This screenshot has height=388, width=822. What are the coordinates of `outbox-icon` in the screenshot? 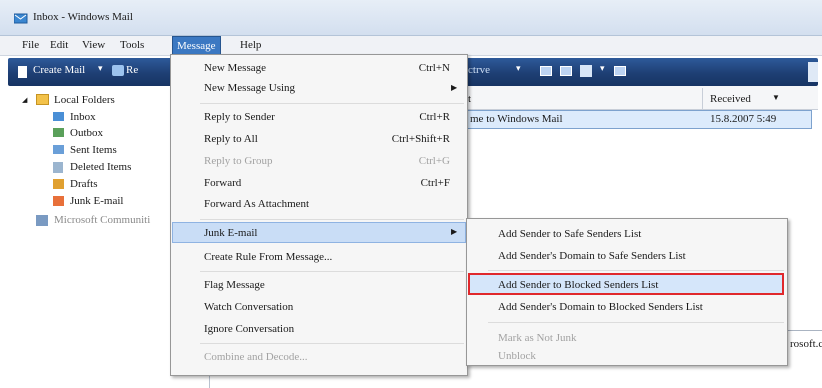 It's located at (58, 132).